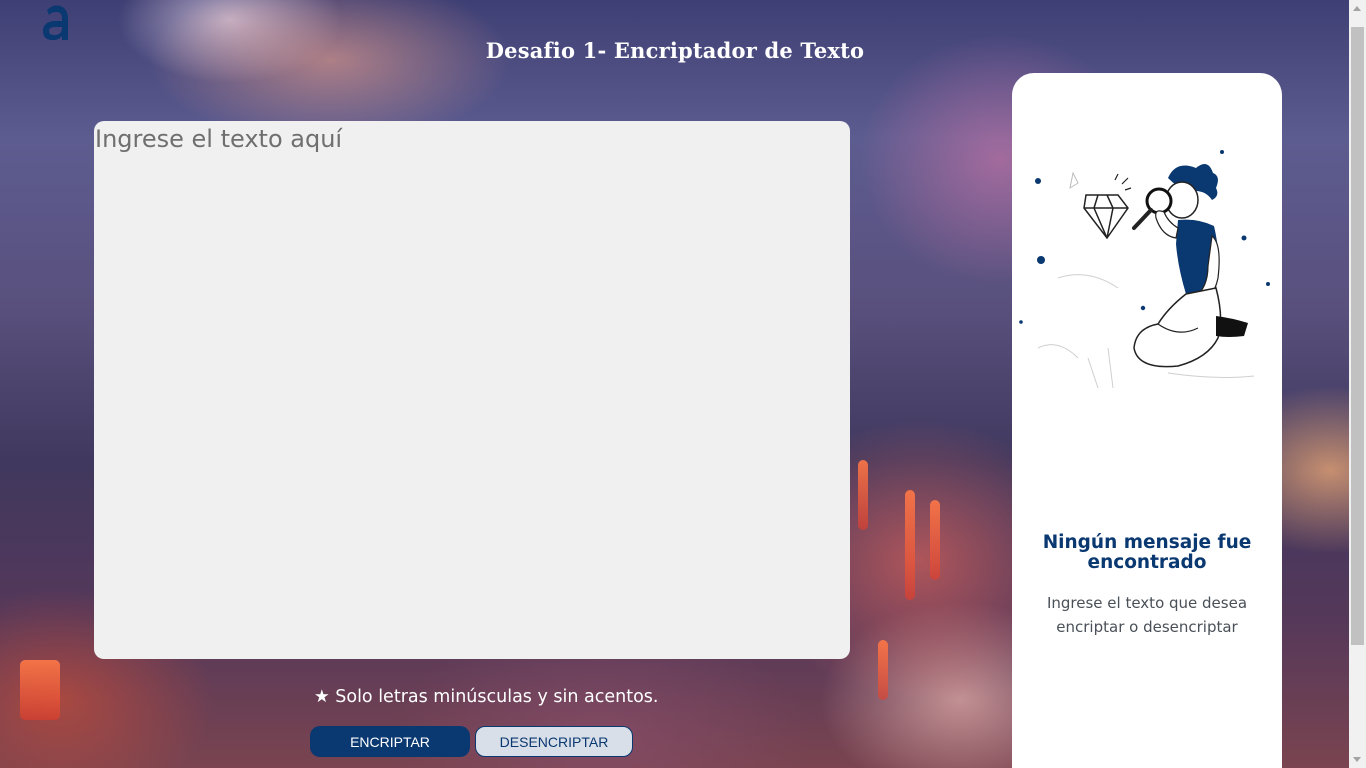  What do you see at coordinates (1147, 552) in the screenshot?
I see `no-message-heading: Ningún mensaje fue encontrado` at bounding box center [1147, 552].